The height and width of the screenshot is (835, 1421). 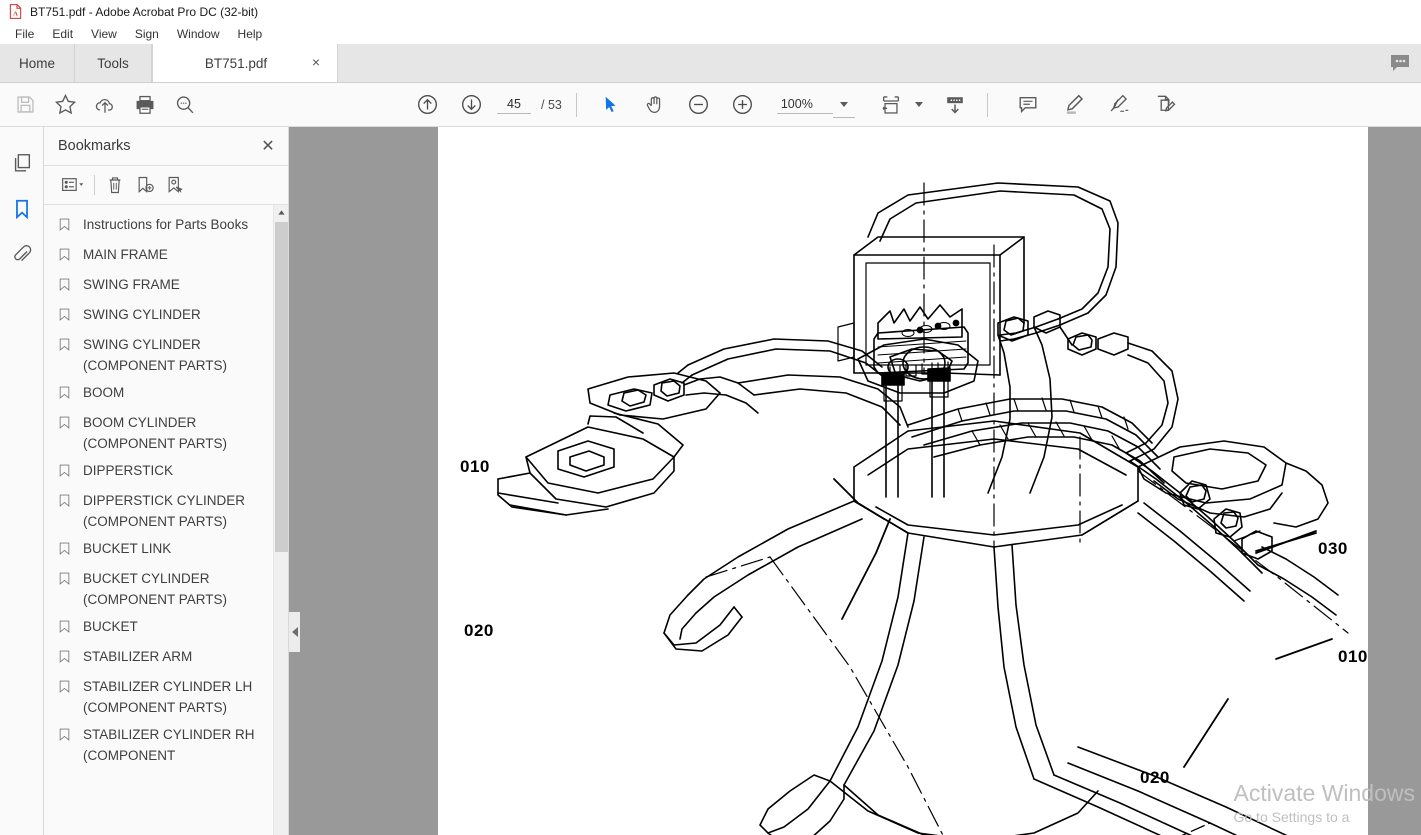 What do you see at coordinates (268, 146) in the screenshot?
I see `close-icon: ✕` at bounding box center [268, 146].